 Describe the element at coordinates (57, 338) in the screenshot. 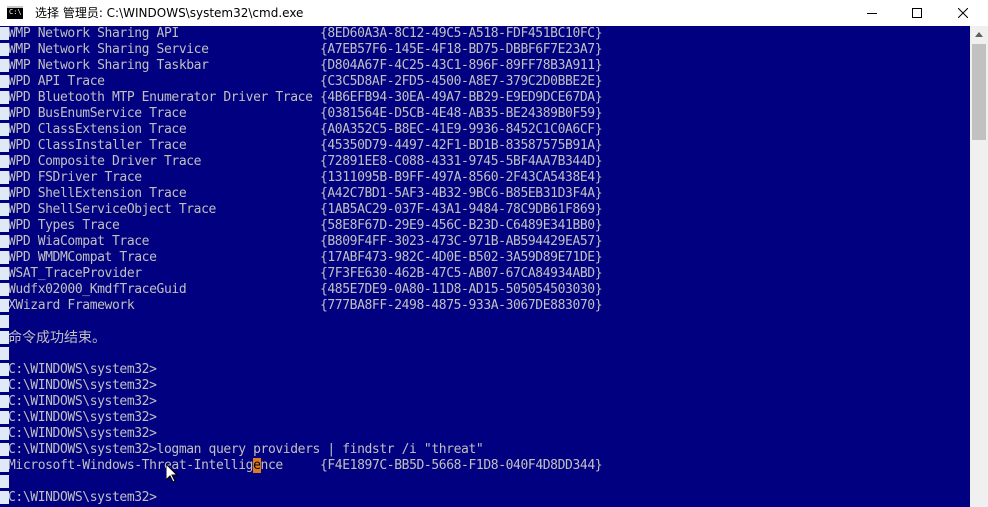

I see `success-message: 命令成功结束。` at that location.